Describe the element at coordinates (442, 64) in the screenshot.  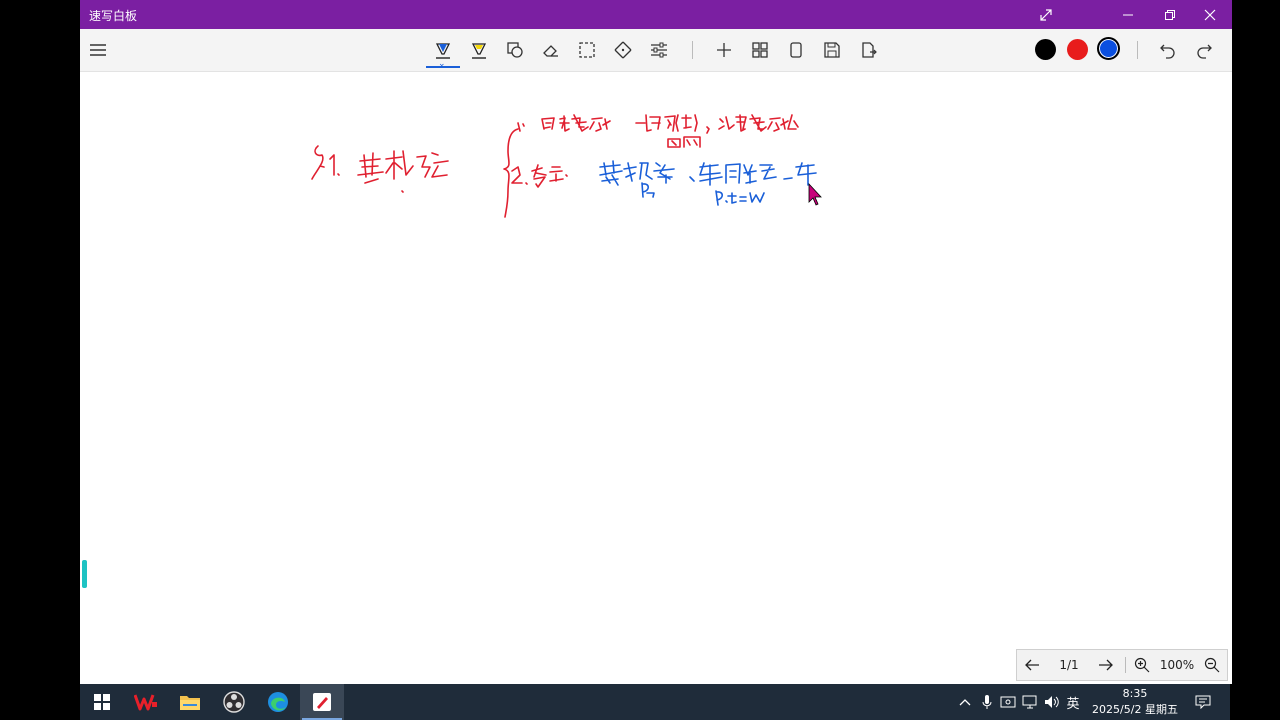
I see `chevron-down-icon: ⌄` at that location.